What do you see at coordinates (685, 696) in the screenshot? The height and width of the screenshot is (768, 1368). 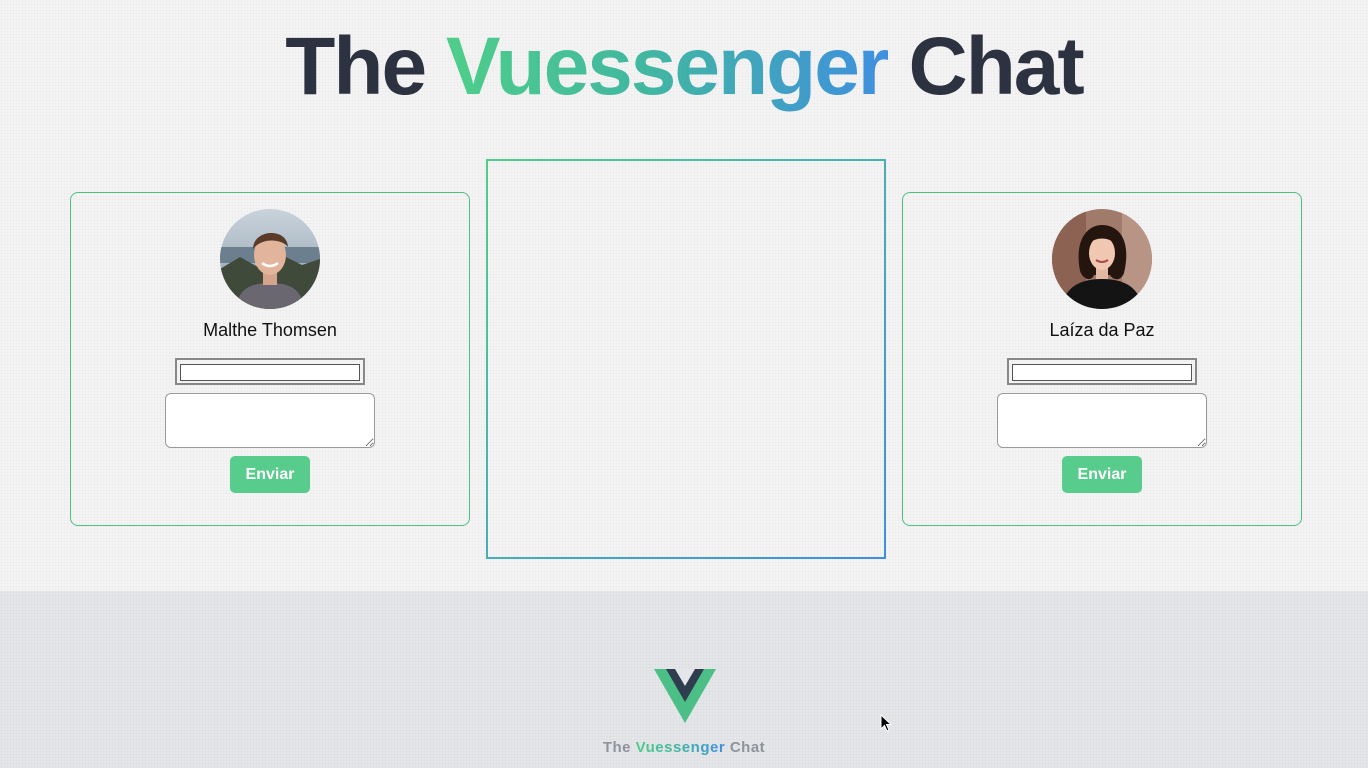 I see `vue-logo-icon` at bounding box center [685, 696].